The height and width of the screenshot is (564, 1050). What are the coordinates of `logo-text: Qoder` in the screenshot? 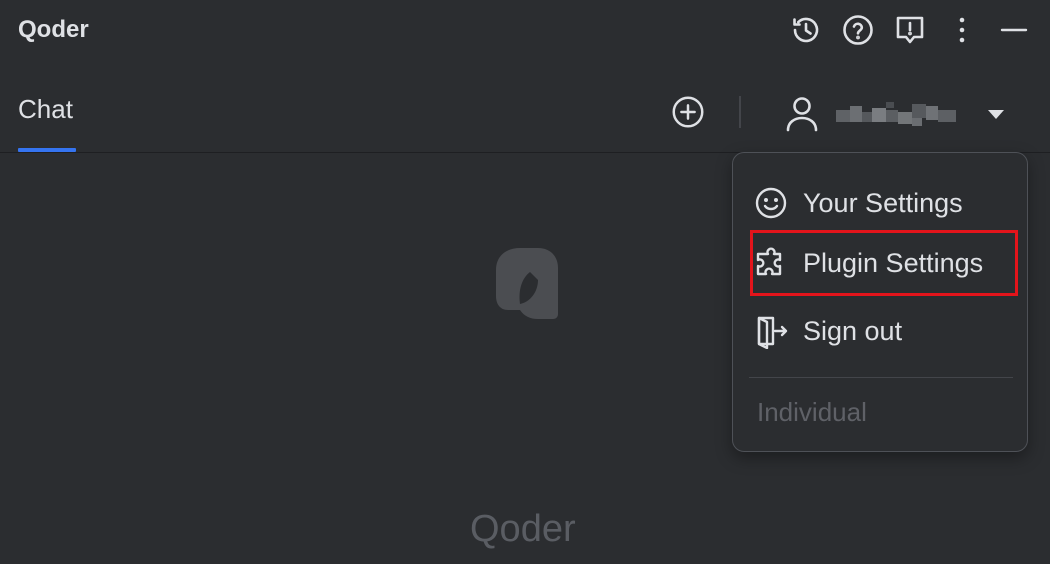 It's located at (523, 529).